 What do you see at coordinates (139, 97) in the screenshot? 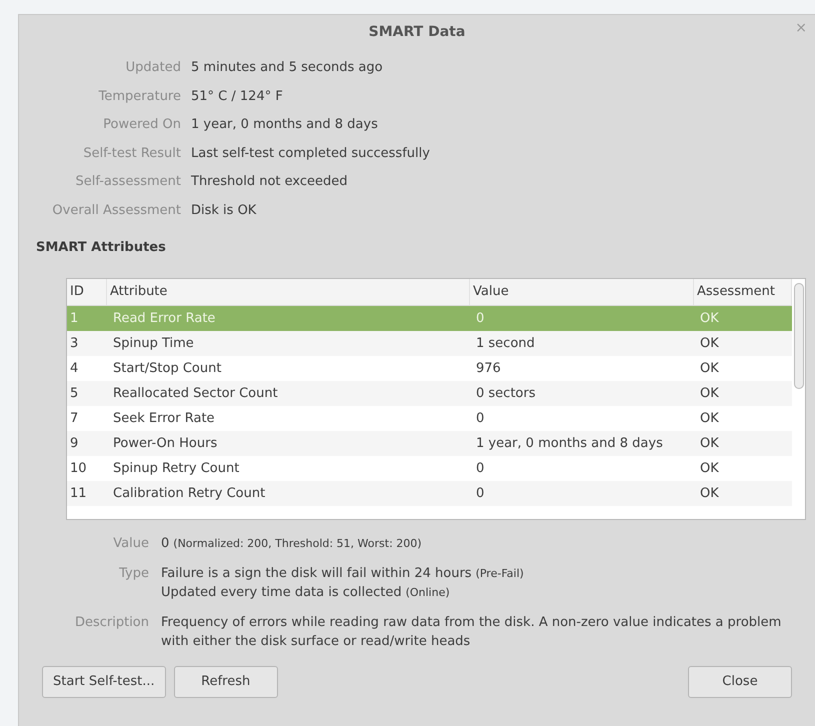
I see `field-label: Temperature` at bounding box center [139, 97].